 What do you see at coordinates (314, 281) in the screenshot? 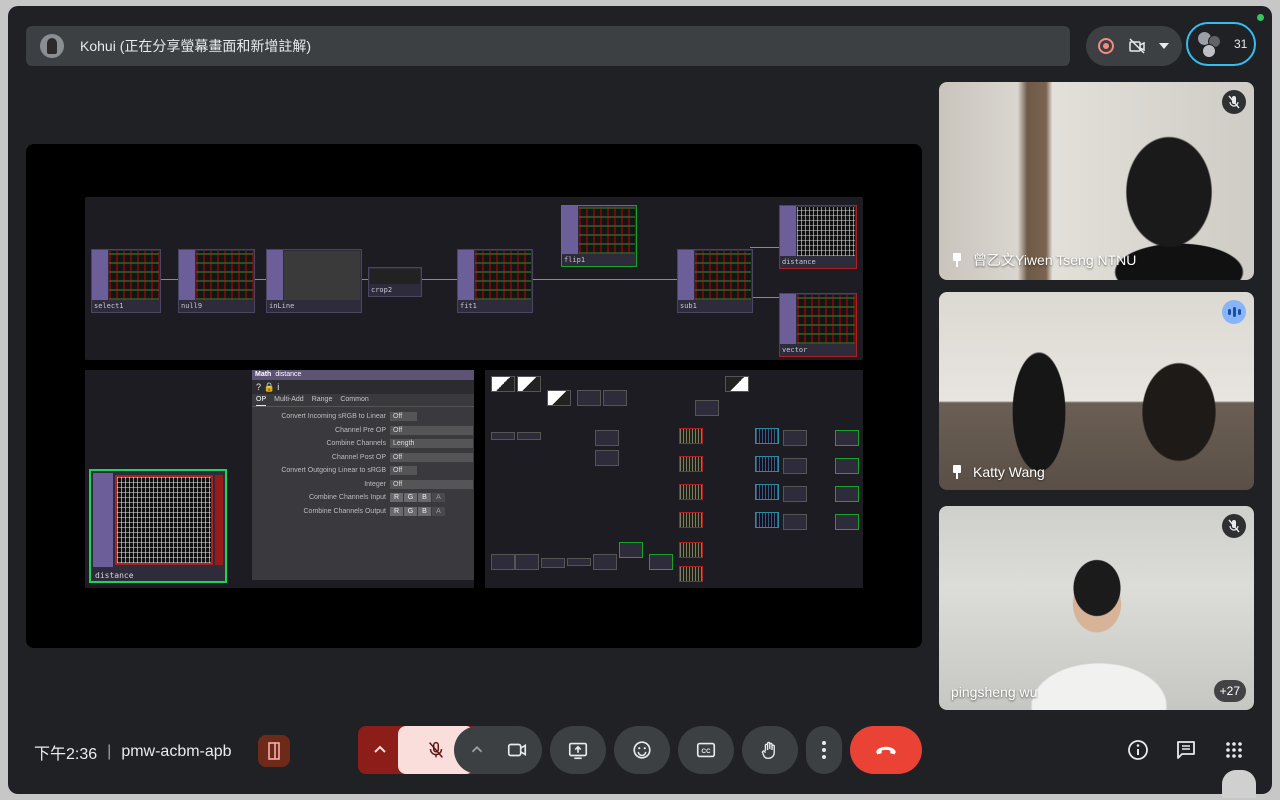
I see `node-inline: inLine` at bounding box center [314, 281].